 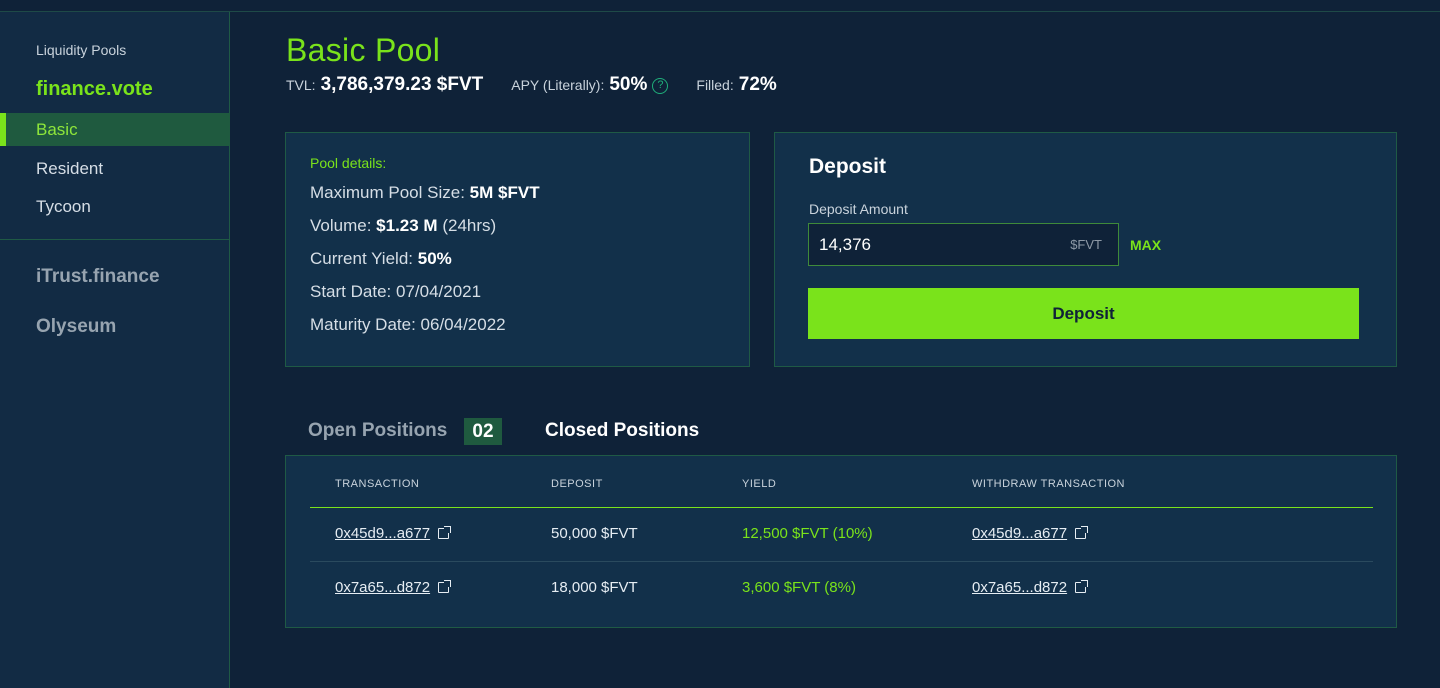 I want to click on column-header-yield: YIELD, so click(x=759, y=484).